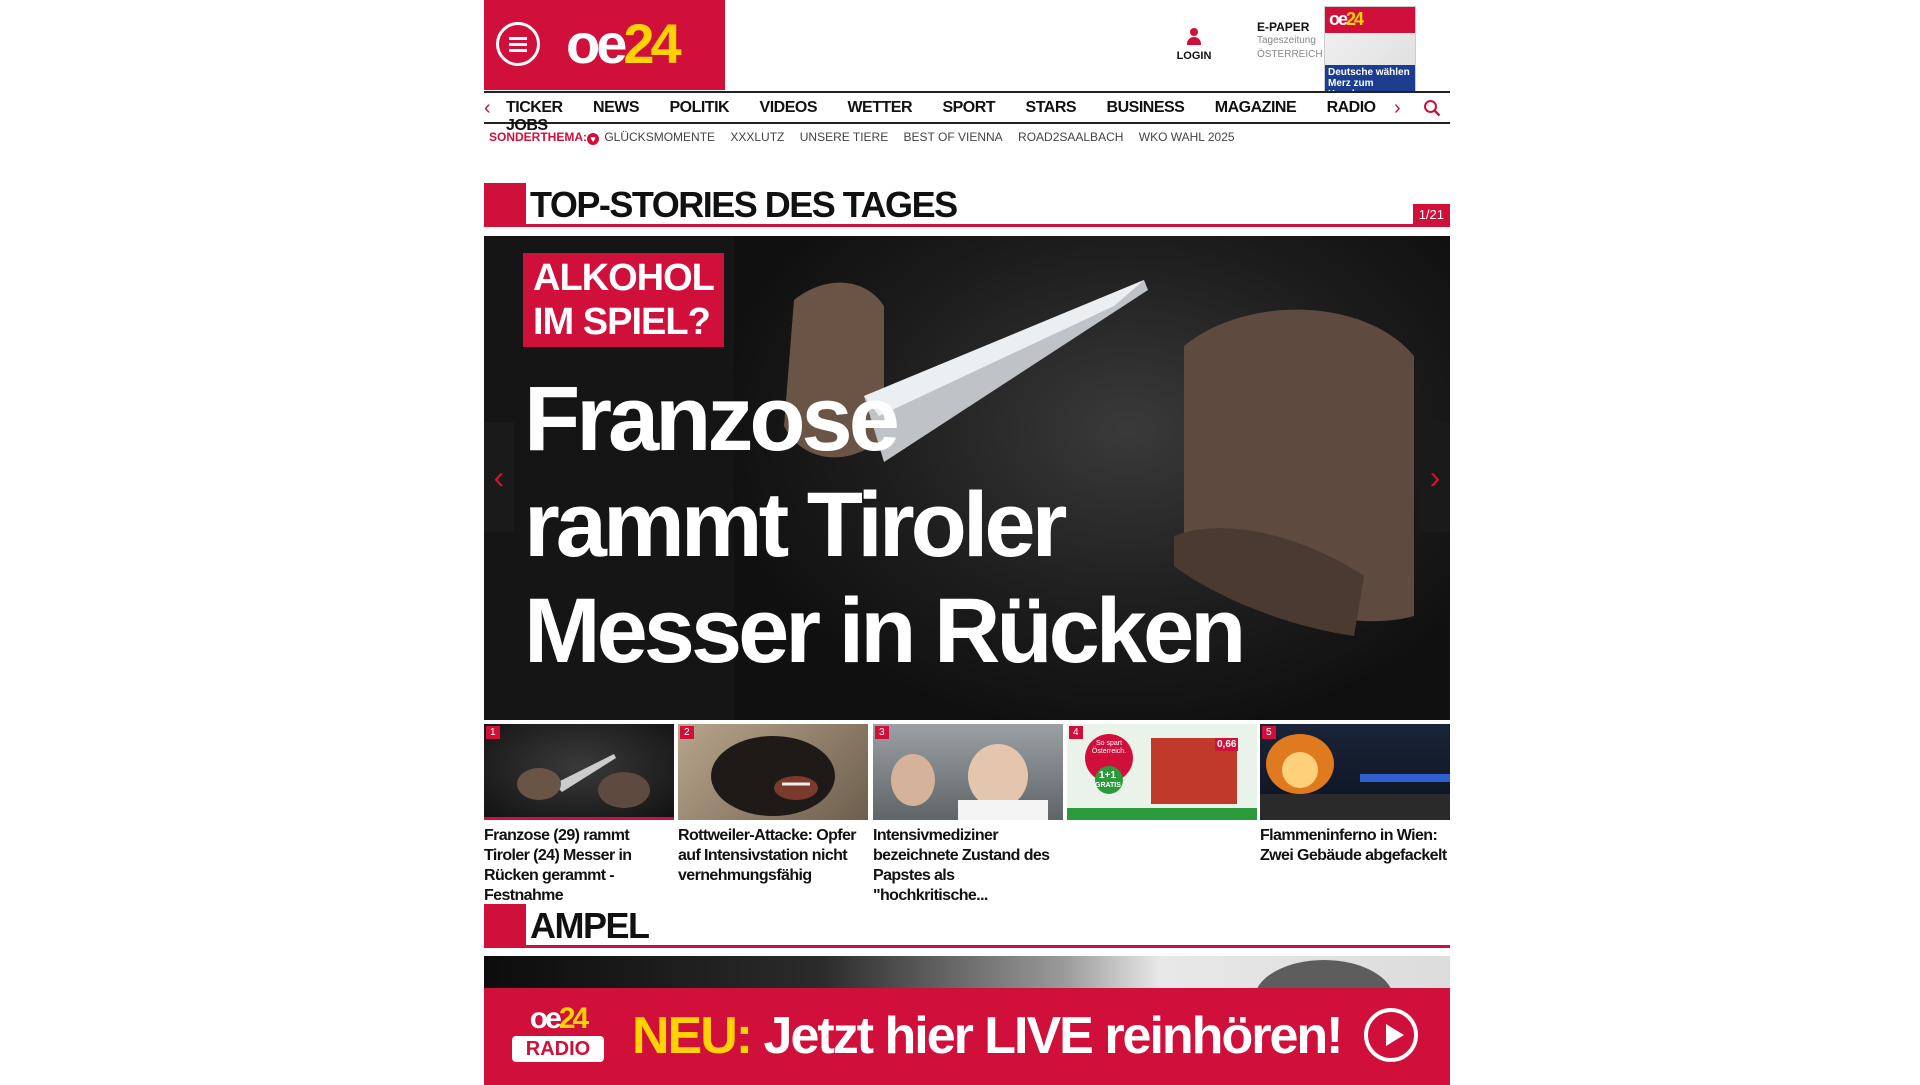 This screenshot has width=1920, height=1085. Describe the element at coordinates (1194, 37) in the screenshot. I see `user-icon` at that location.